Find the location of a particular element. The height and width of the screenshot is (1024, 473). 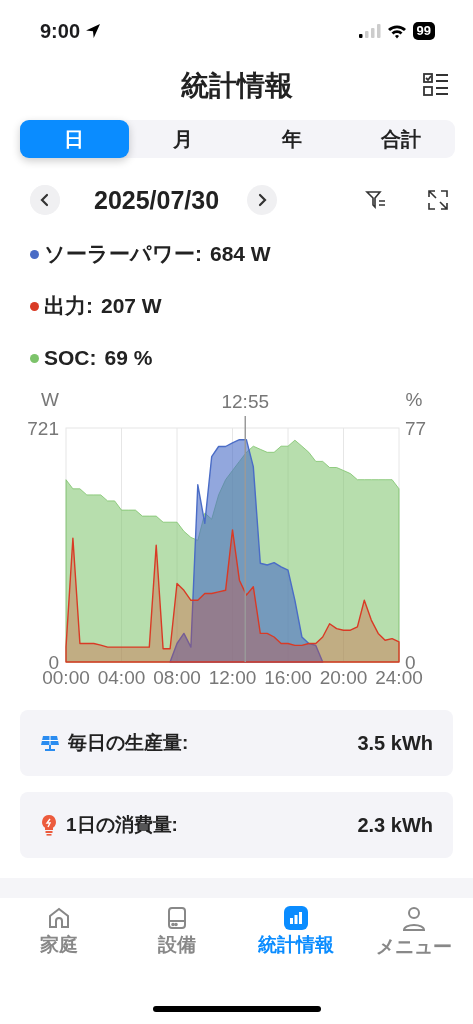

axis-tick: 04:00 is located at coordinates (121, 677).